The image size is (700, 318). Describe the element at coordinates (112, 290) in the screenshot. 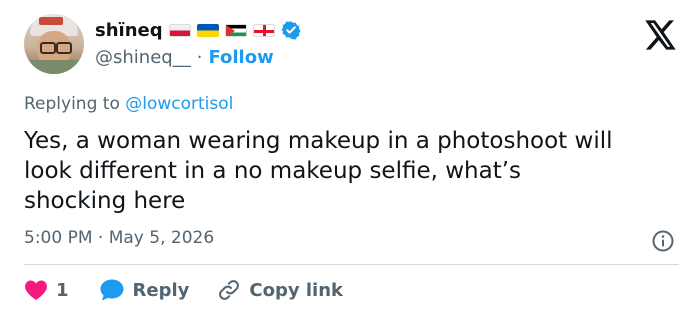

I see `reply-bubble-icon` at that location.